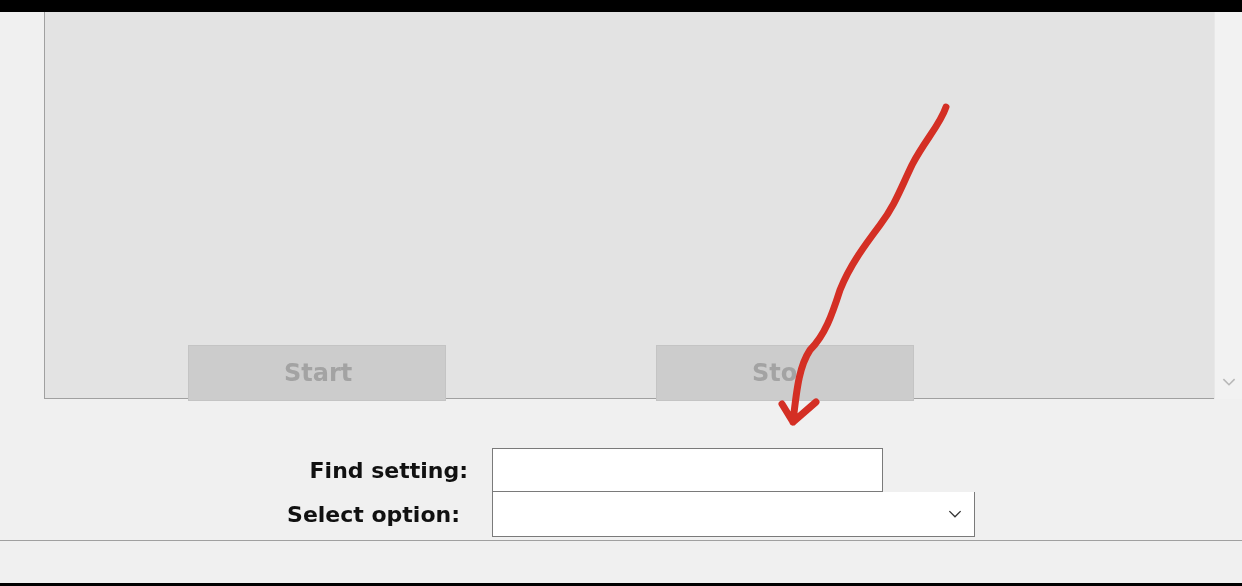 The height and width of the screenshot is (586, 1242). What do you see at coordinates (687, 470) in the screenshot?
I see `search-field` at bounding box center [687, 470].